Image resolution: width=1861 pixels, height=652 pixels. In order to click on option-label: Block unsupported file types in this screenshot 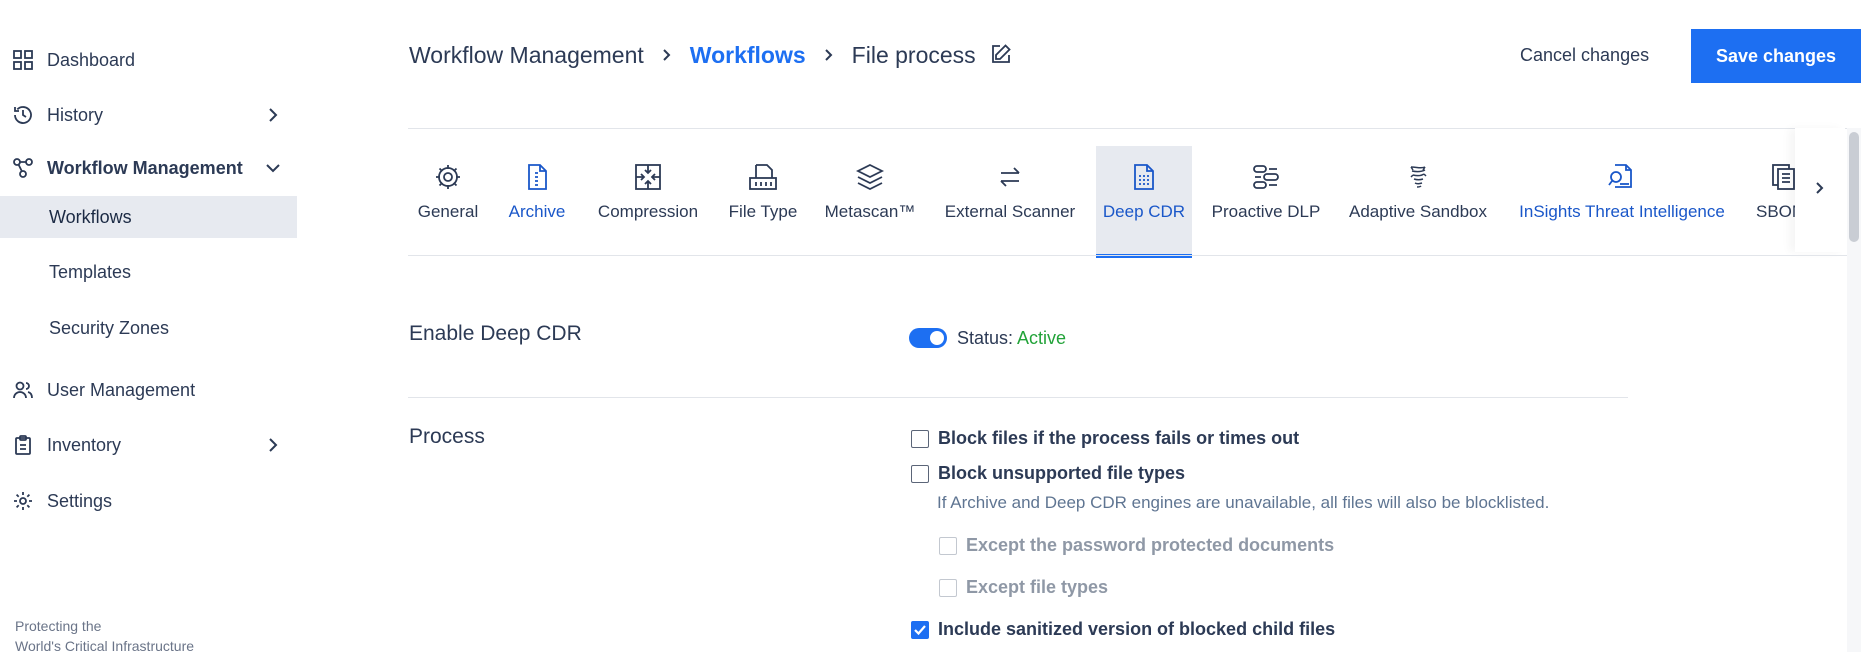, I will do `click(1062, 473)`.